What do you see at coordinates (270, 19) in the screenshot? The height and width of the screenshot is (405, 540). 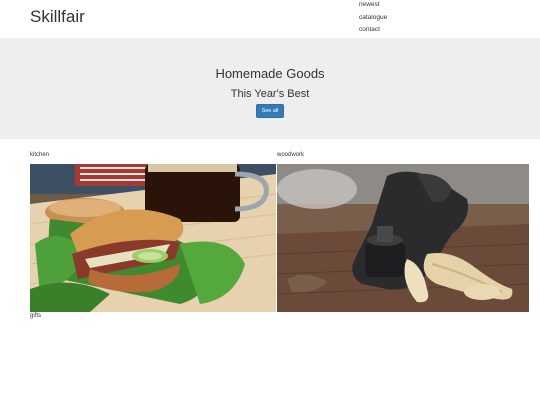 I see `top-navbar: Skillfair newest catalogue contact` at bounding box center [270, 19].